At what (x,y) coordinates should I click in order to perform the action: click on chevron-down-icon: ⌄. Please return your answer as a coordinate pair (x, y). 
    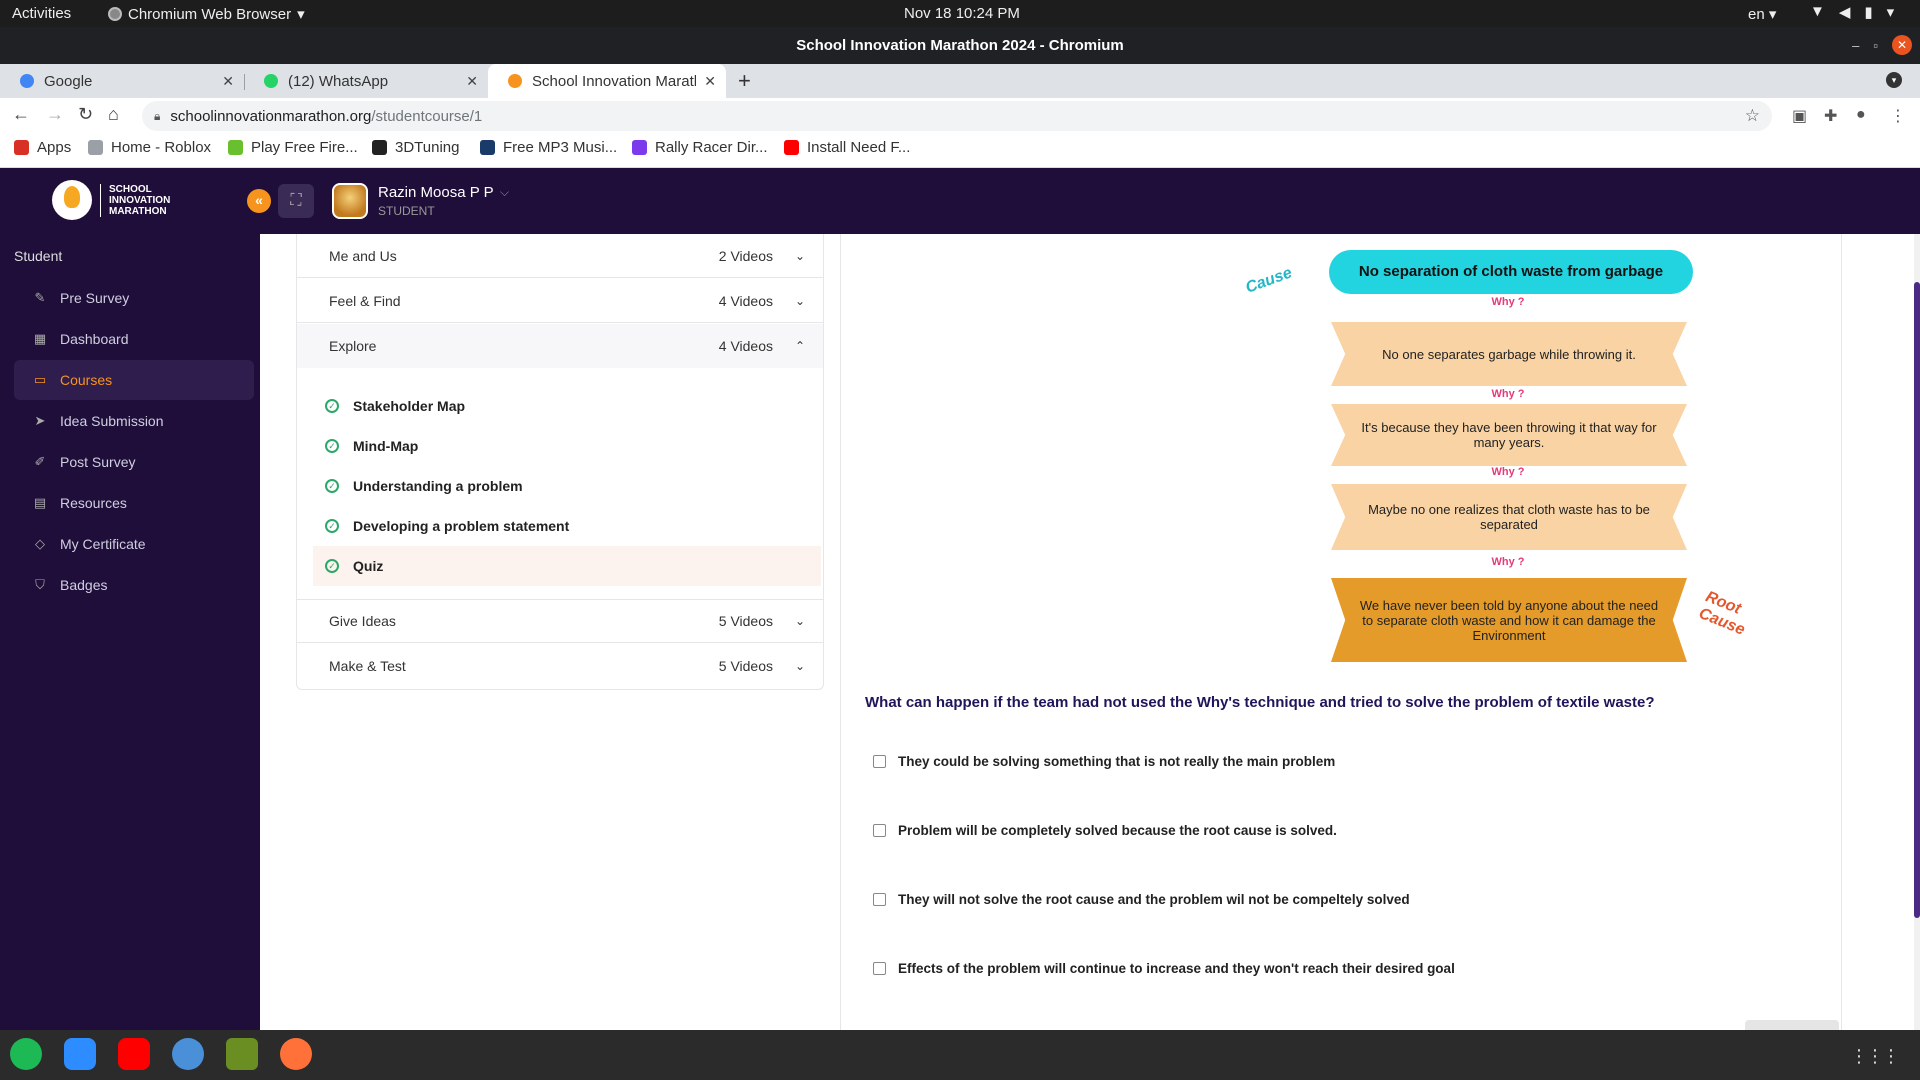
    Looking at the image, I should click on (800, 300).